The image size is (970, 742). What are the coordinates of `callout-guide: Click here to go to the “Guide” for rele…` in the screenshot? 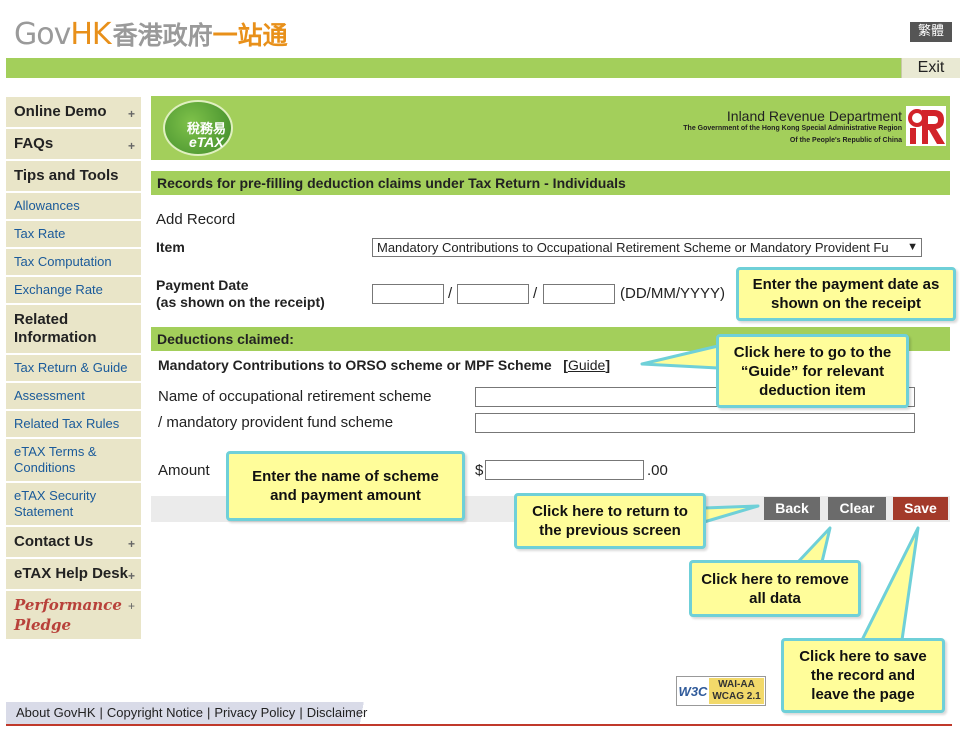 It's located at (812, 371).